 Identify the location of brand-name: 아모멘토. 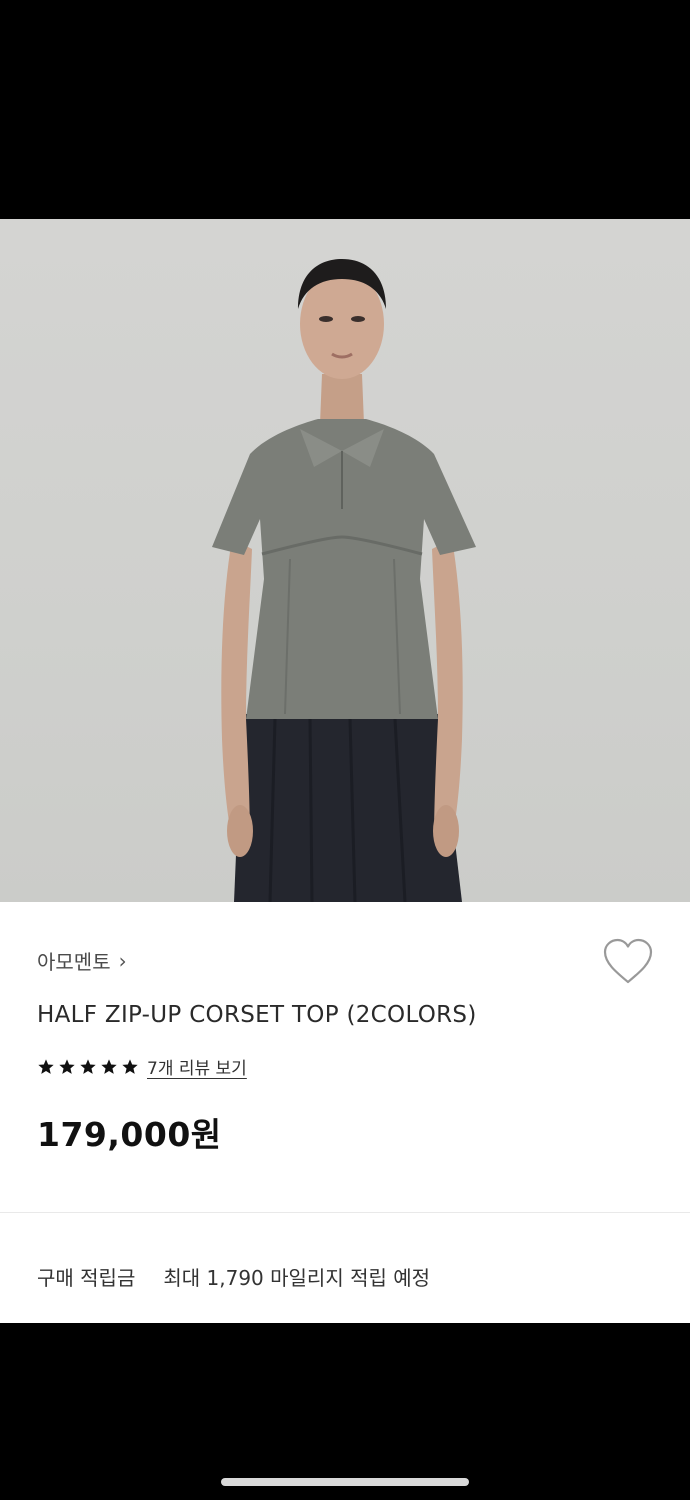
(74, 962).